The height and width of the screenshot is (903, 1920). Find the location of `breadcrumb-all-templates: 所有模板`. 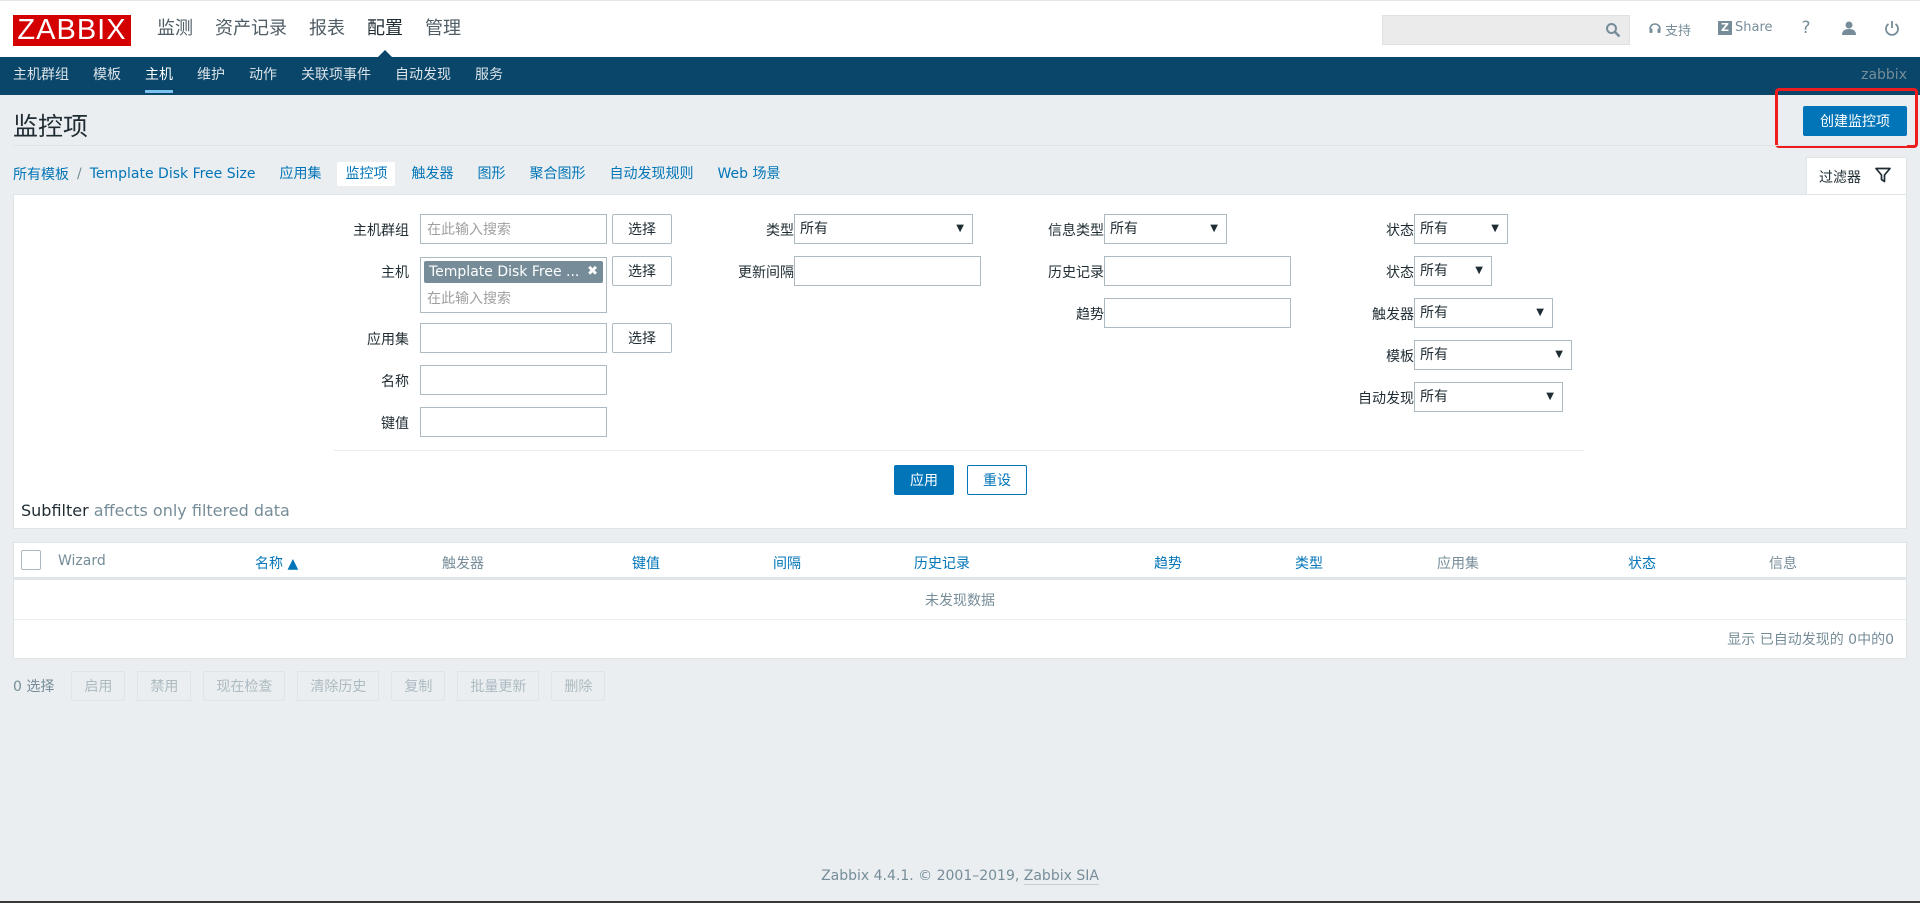

breadcrumb-all-templates: 所有模板 is located at coordinates (41, 174).